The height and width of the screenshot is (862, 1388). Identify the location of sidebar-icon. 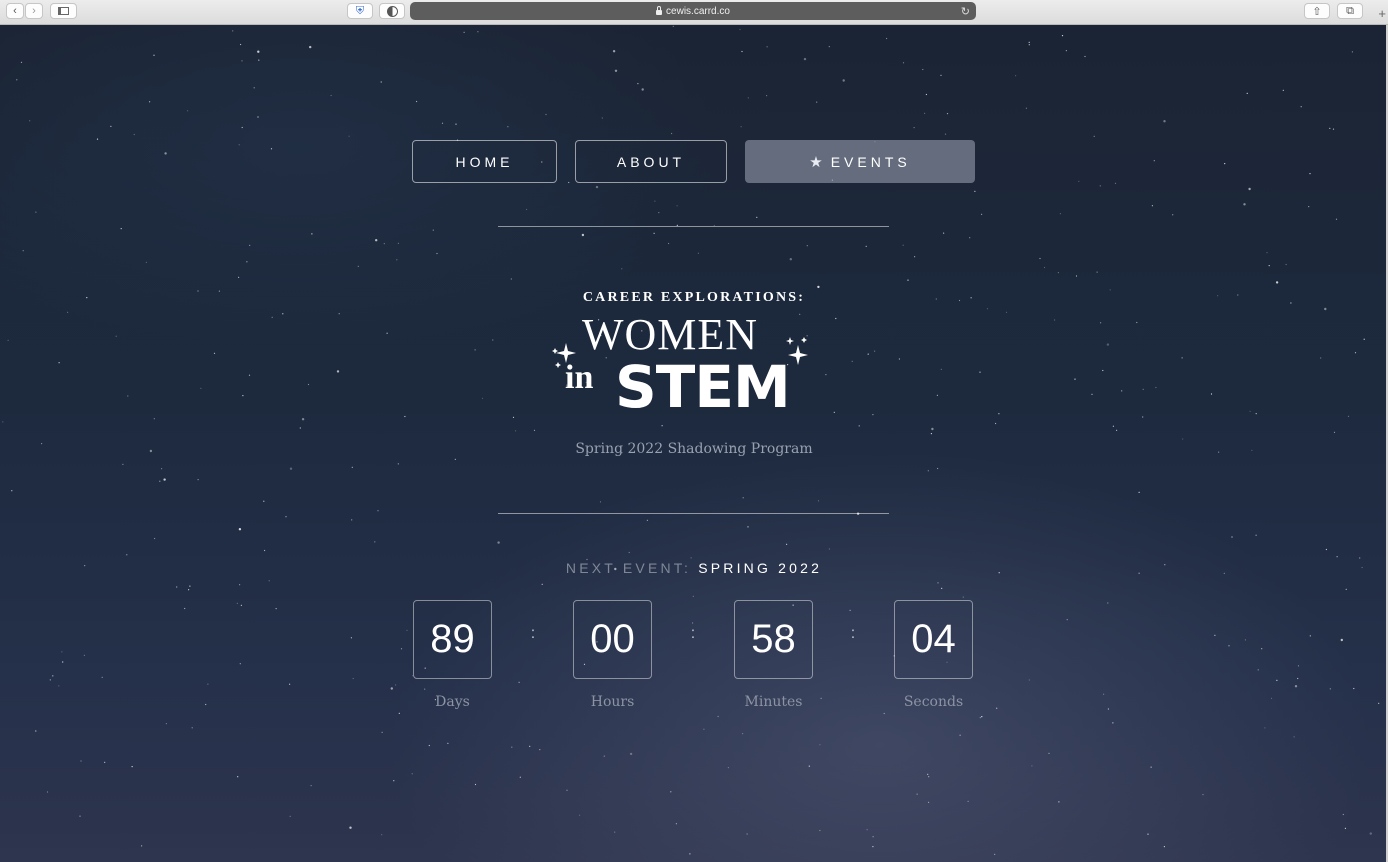
(63, 11).